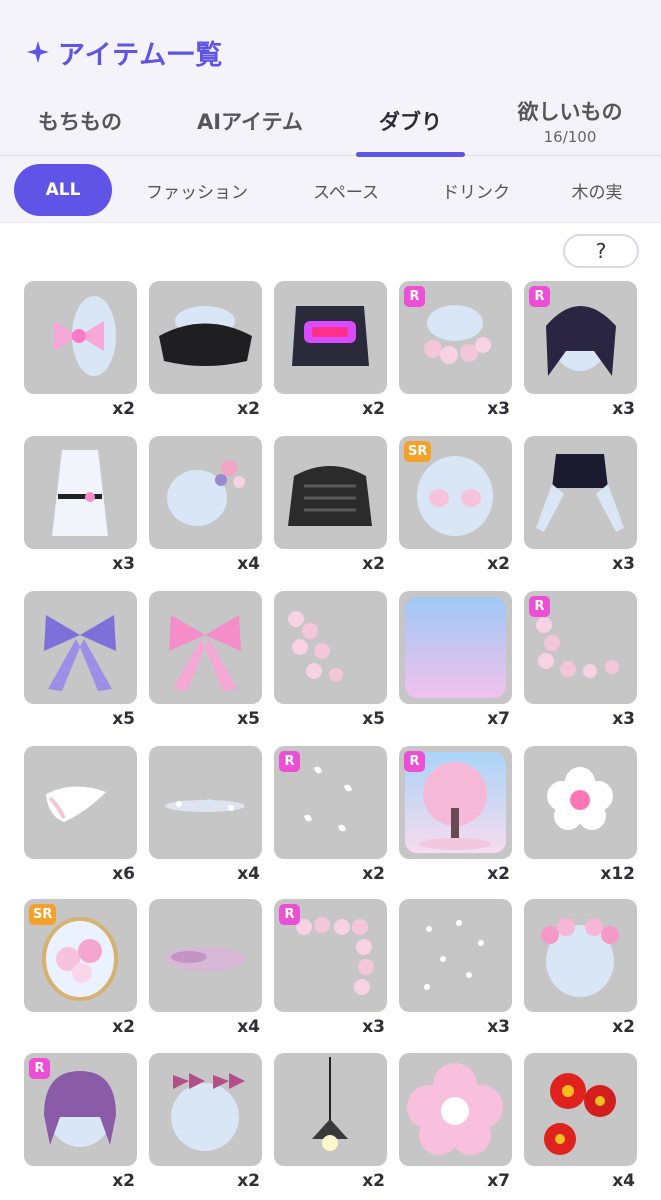 The image size is (661, 1200). What do you see at coordinates (498, 719) in the screenshot?
I see `item-count: x7` at bounding box center [498, 719].